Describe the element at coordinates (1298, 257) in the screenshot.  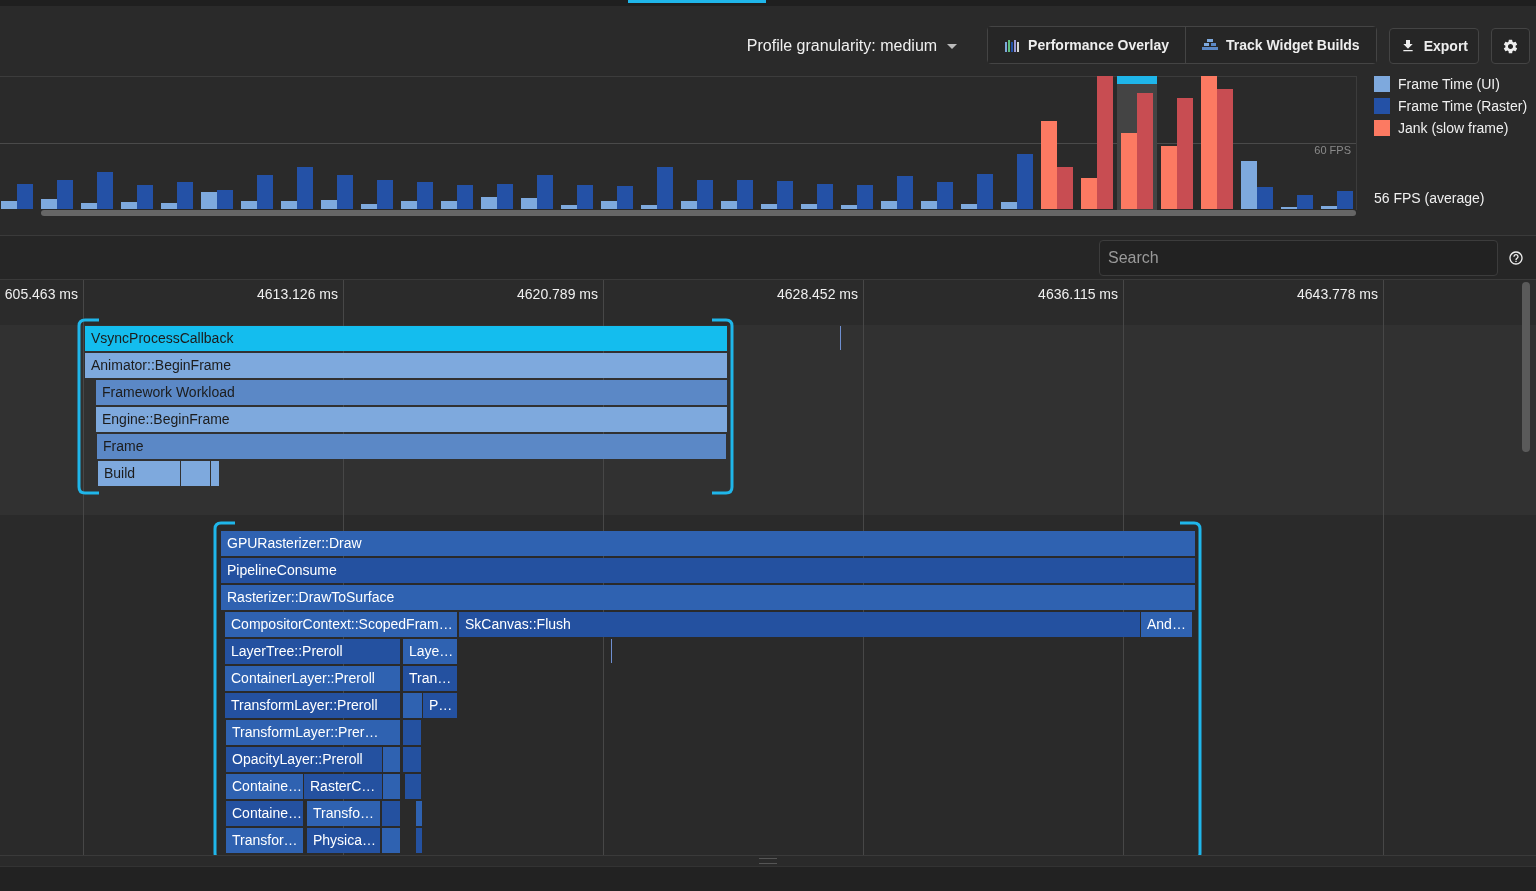
I see `search-field: Search` at that location.